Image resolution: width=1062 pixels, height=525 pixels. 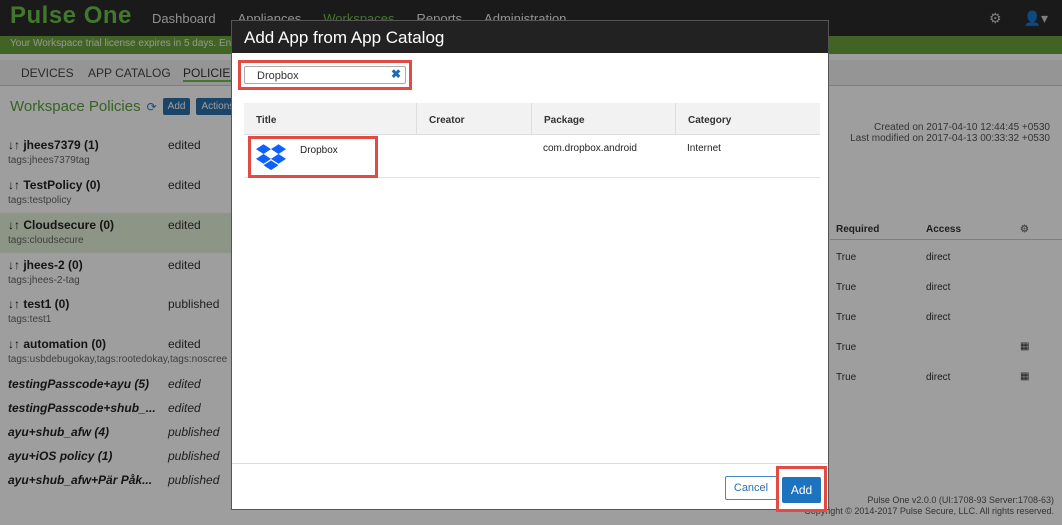 What do you see at coordinates (530, 487) in the screenshot?
I see `modal-footer: Cancel Add` at bounding box center [530, 487].